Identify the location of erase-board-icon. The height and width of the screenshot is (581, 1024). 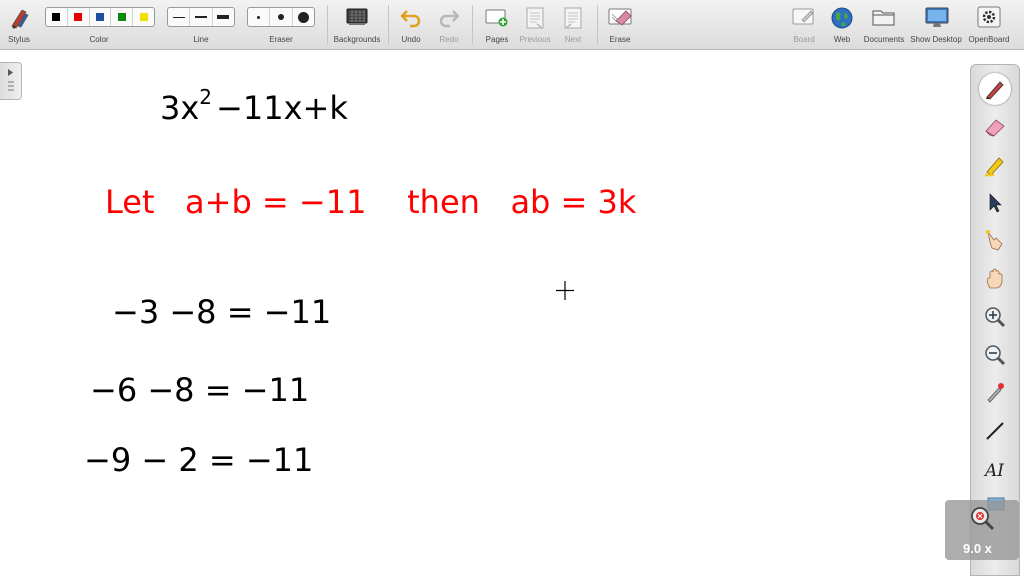
(620, 17).